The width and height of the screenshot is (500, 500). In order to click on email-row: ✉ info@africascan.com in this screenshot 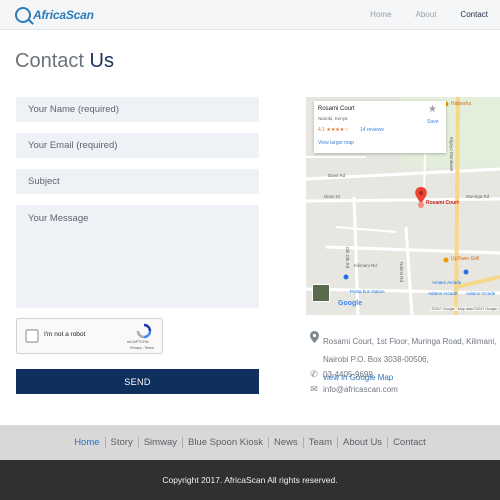, I will do `click(353, 389)`.